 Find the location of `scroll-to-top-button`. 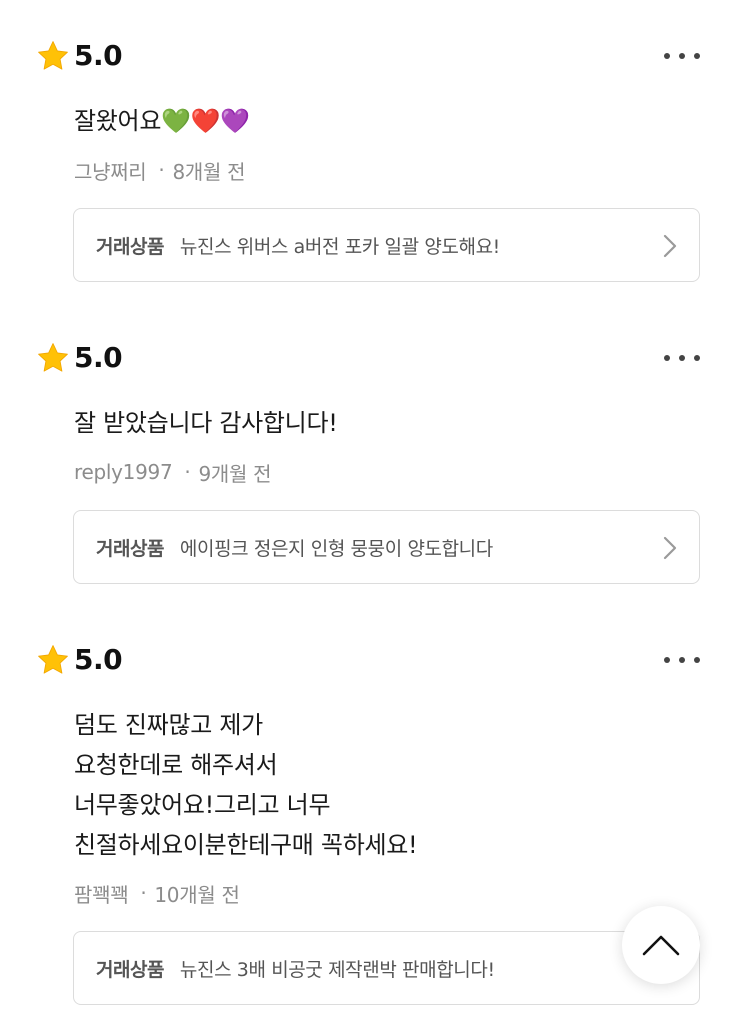

scroll-to-top-button is located at coordinates (661, 945).